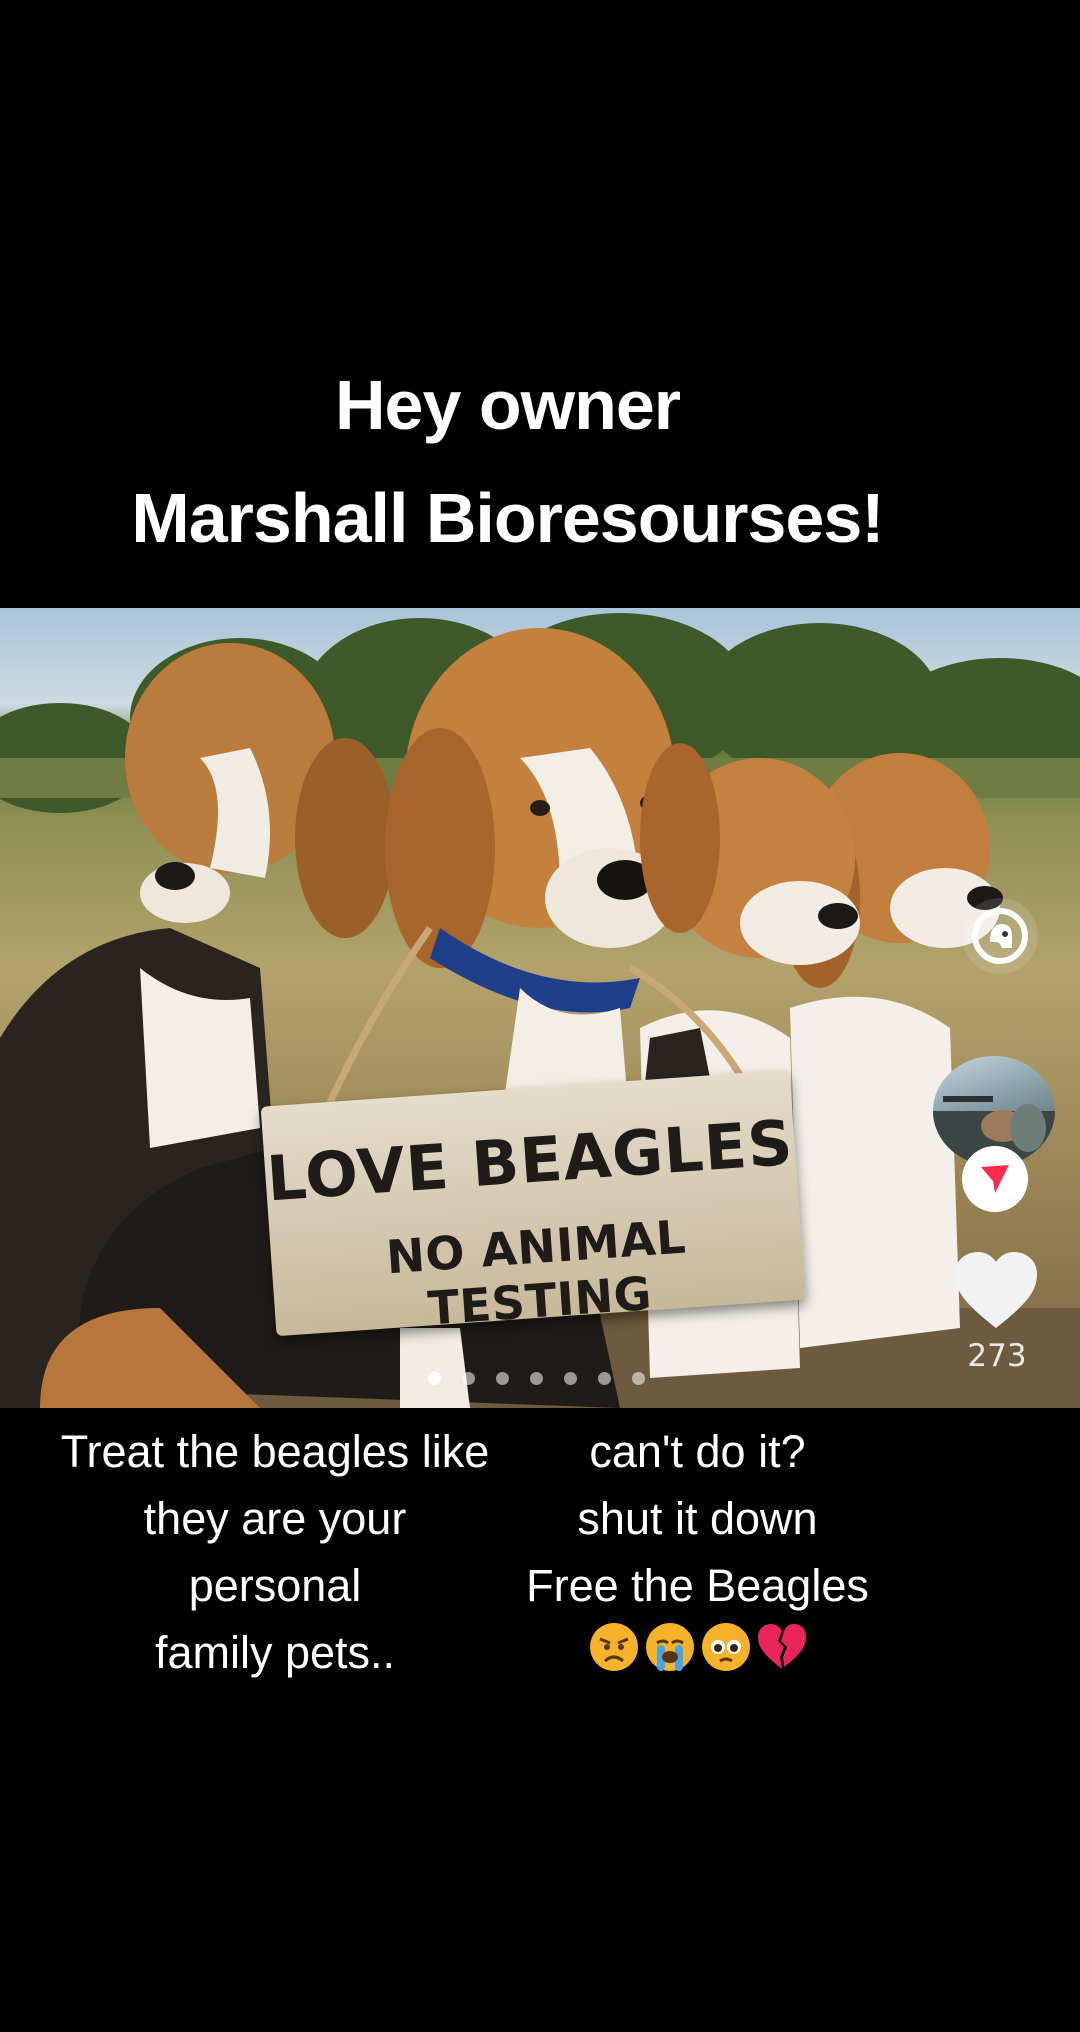  Describe the element at coordinates (275, 1652) in the screenshot. I see `caption-left-line: family pets..` at that location.